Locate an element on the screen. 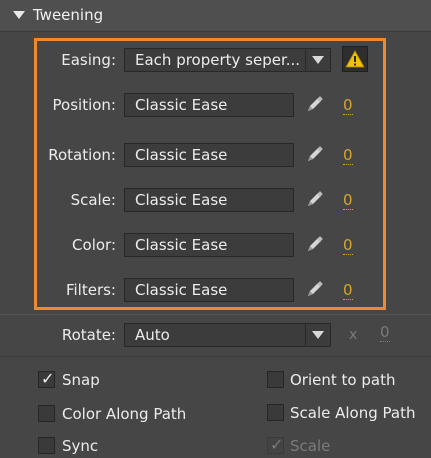 Image resolution: width=431 pixels, height=458 pixels. snap-checkbox: ✓ is located at coordinates (46, 378).